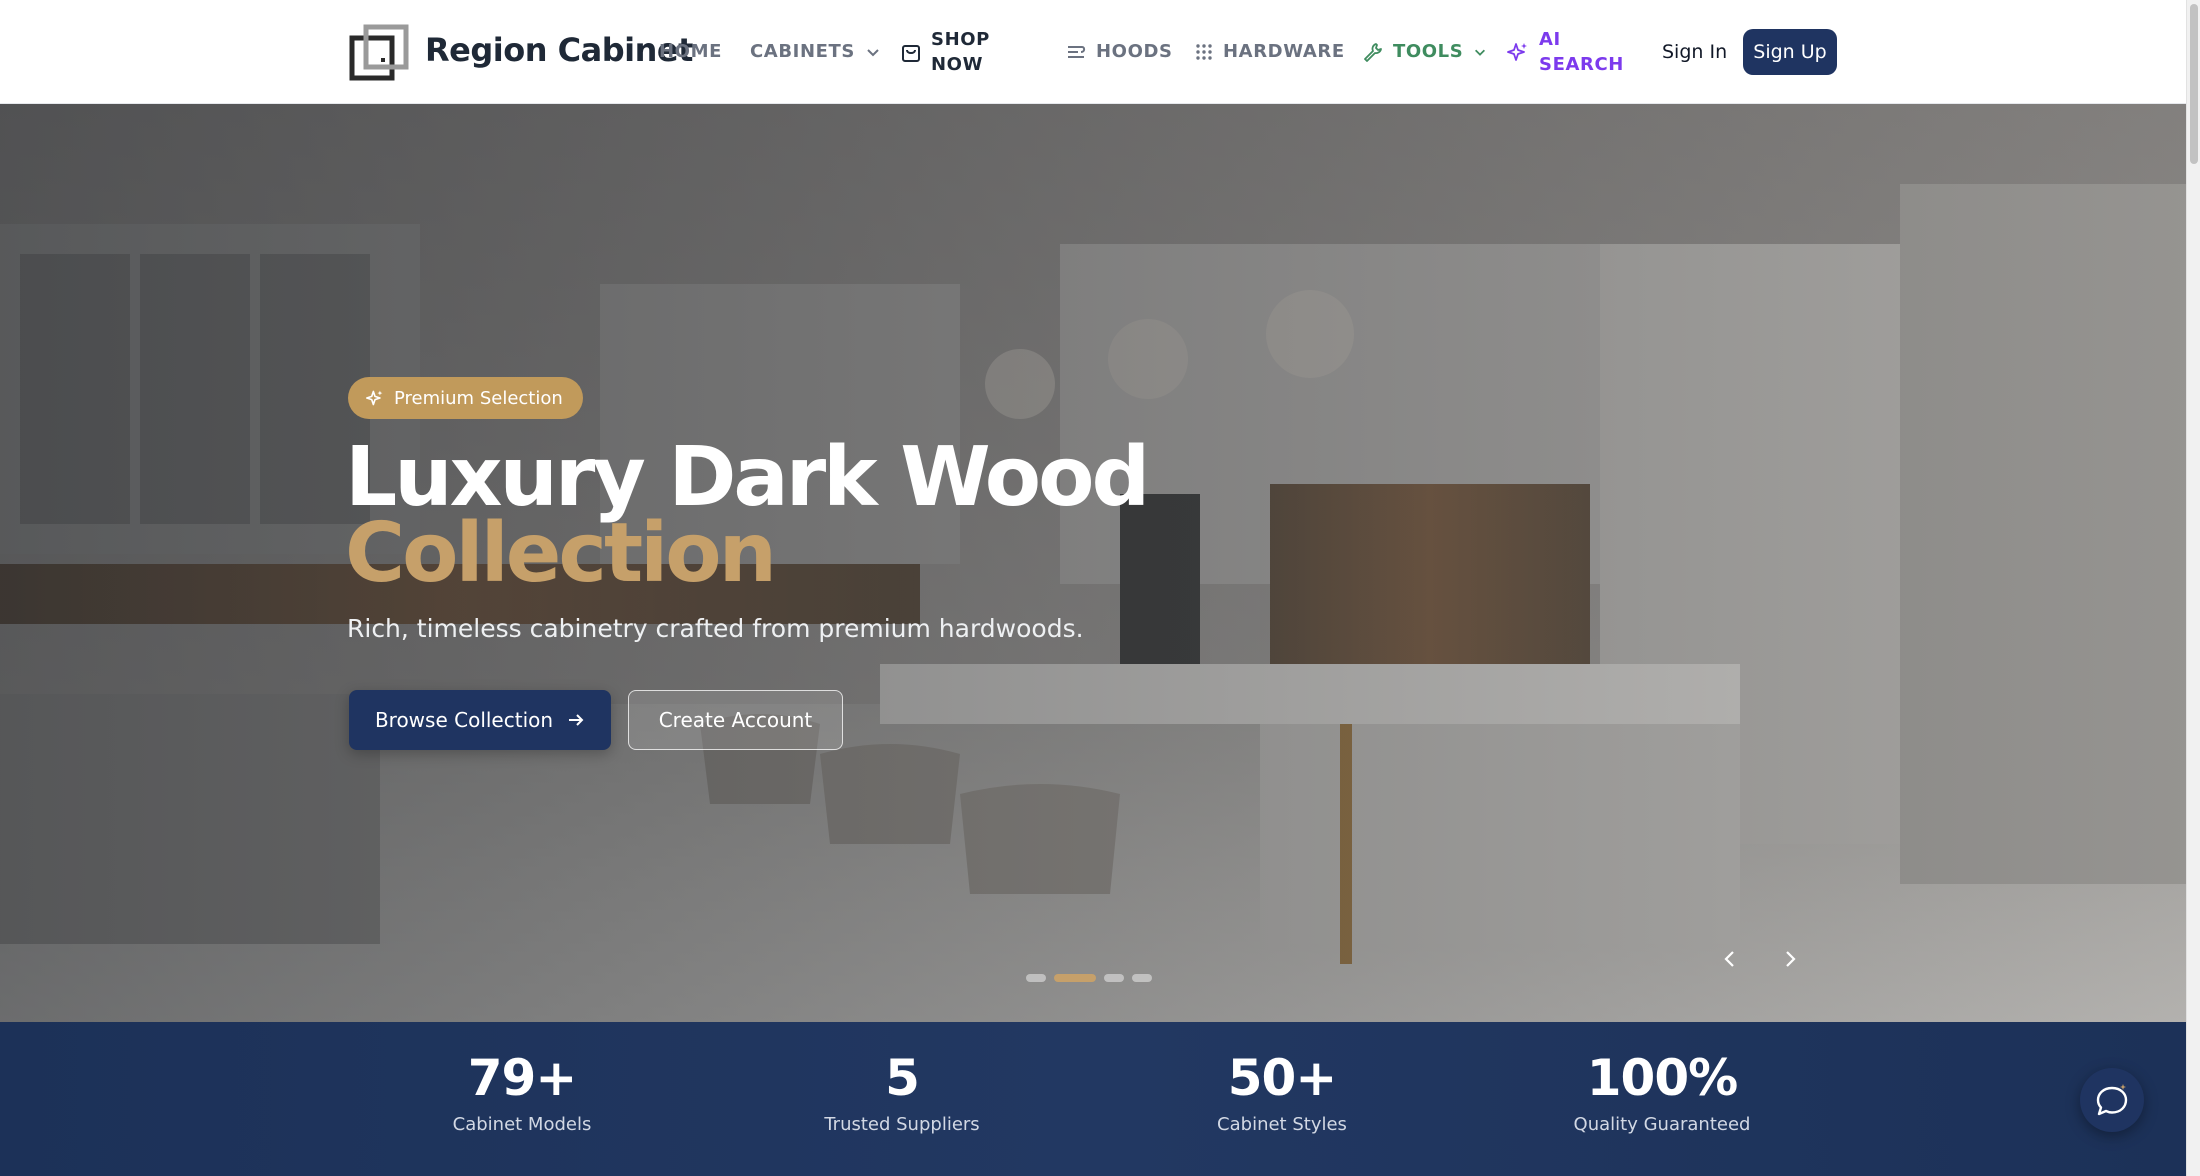  What do you see at coordinates (522, 1078) in the screenshot?
I see `stat-value: 79+` at bounding box center [522, 1078].